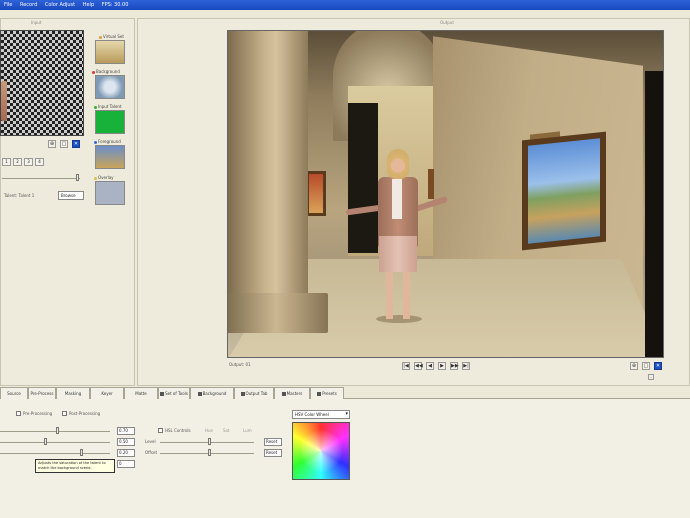 The width and height of the screenshot is (690, 518). What do you see at coordinates (76, 144) in the screenshot?
I see `close-icon: ✕` at bounding box center [76, 144].